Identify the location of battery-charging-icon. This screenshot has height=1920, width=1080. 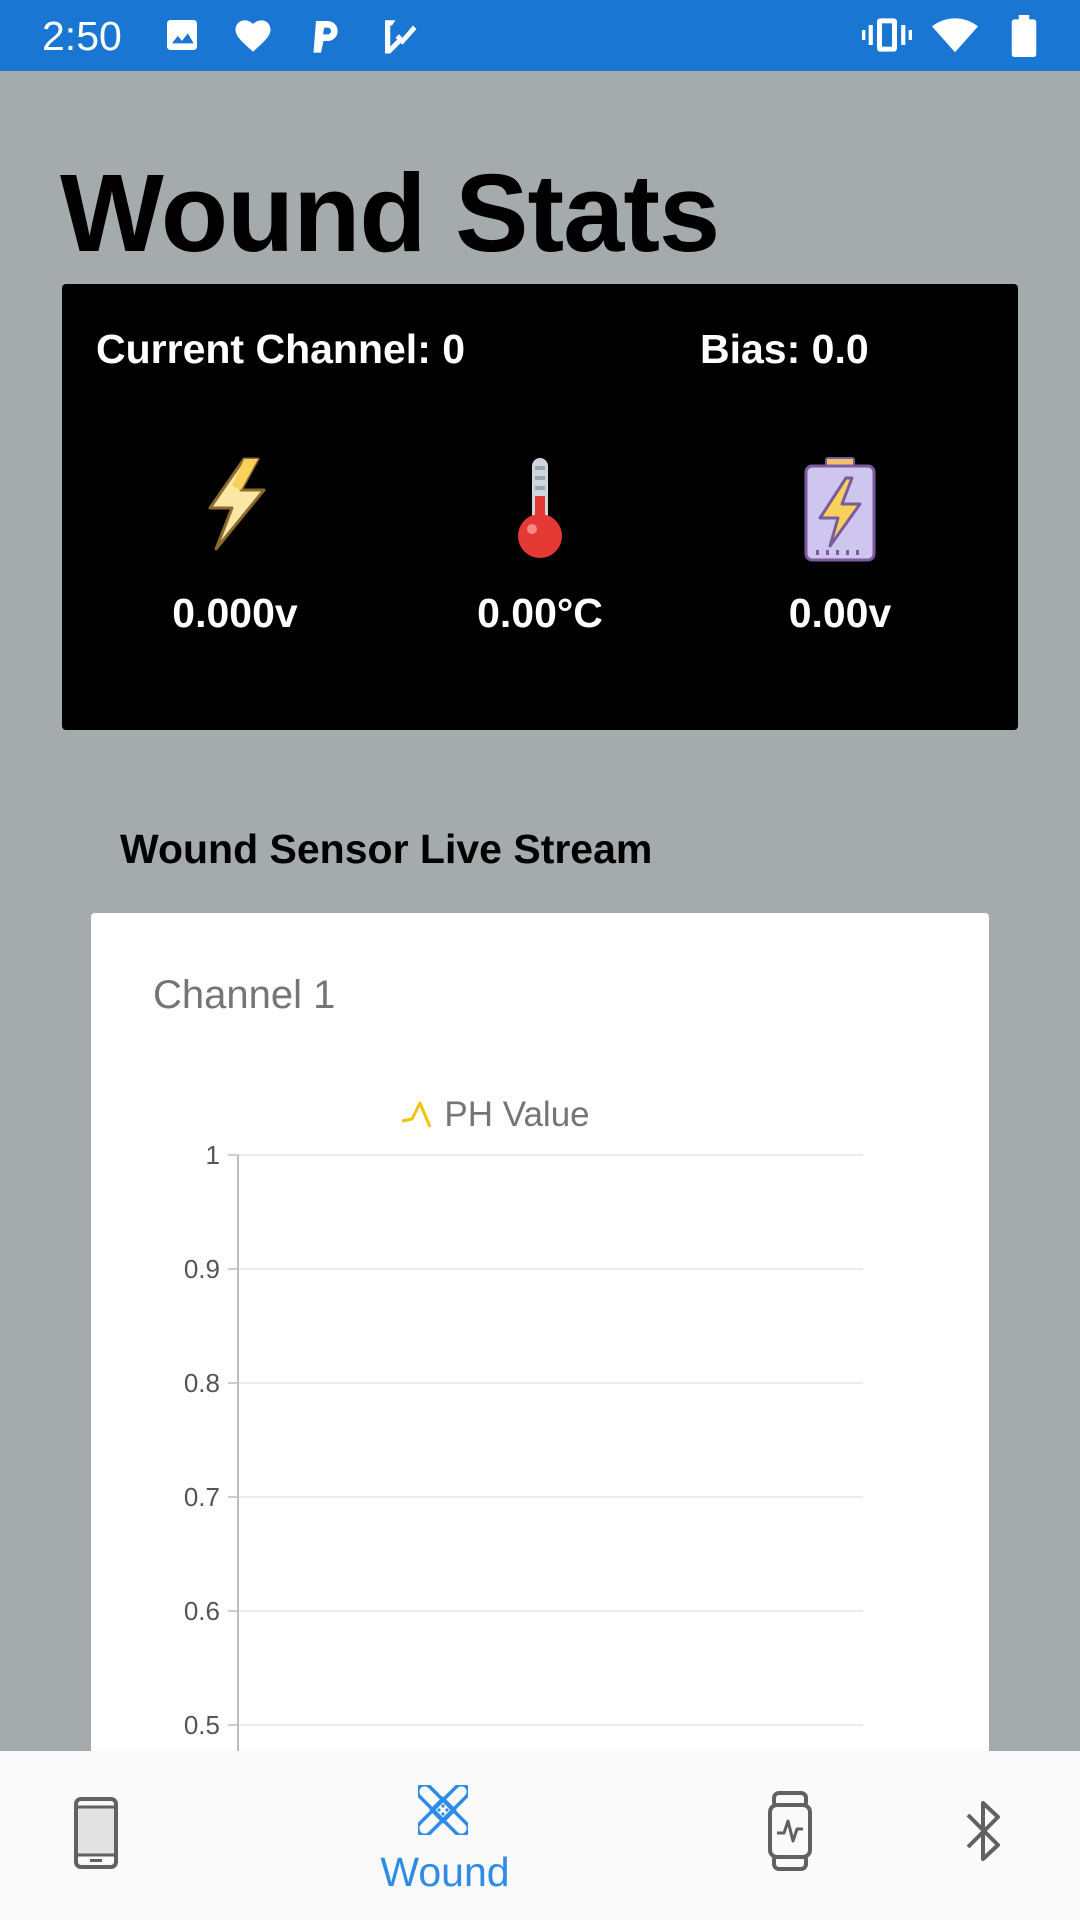
(840, 509).